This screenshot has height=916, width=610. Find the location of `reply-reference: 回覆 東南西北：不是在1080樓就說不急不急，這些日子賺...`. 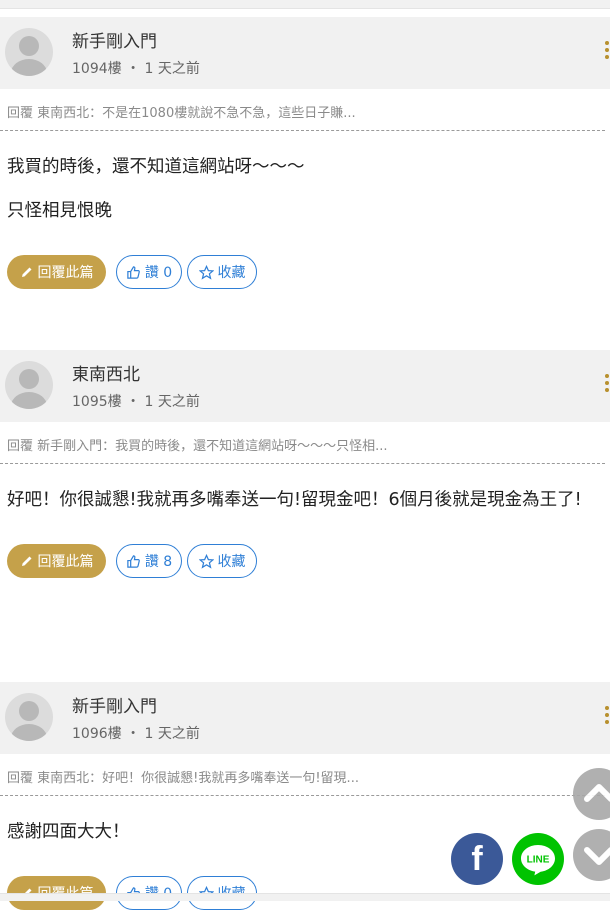

reply-reference: 回覆 東南西北：不是在1080樓就說不急不急，這些日子賺... is located at coordinates (302, 110).